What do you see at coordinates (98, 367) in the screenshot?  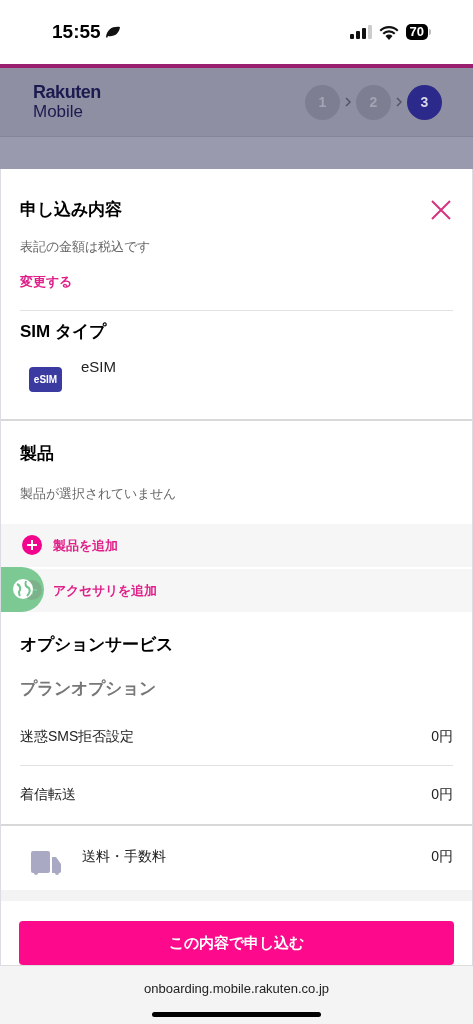 I see `sim-type-value: eSIM` at bounding box center [98, 367].